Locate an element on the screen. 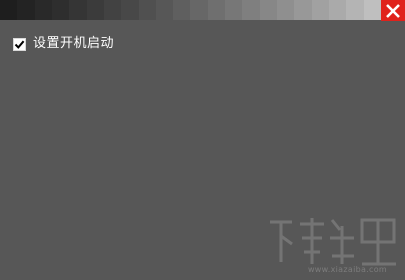 This screenshot has width=405, height=280. startup-option: 设置开机启动 is located at coordinates (63, 44).